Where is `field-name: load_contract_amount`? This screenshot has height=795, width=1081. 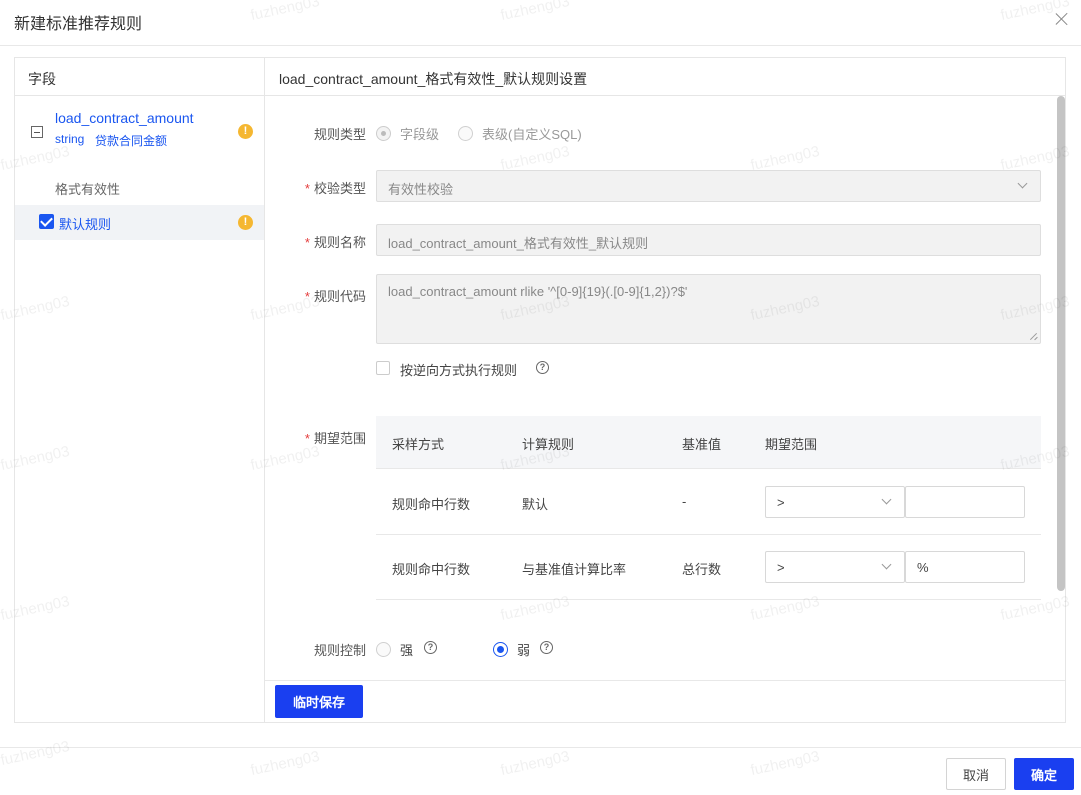 field-name: load_contract_amount is located at coordinates (124, 118).